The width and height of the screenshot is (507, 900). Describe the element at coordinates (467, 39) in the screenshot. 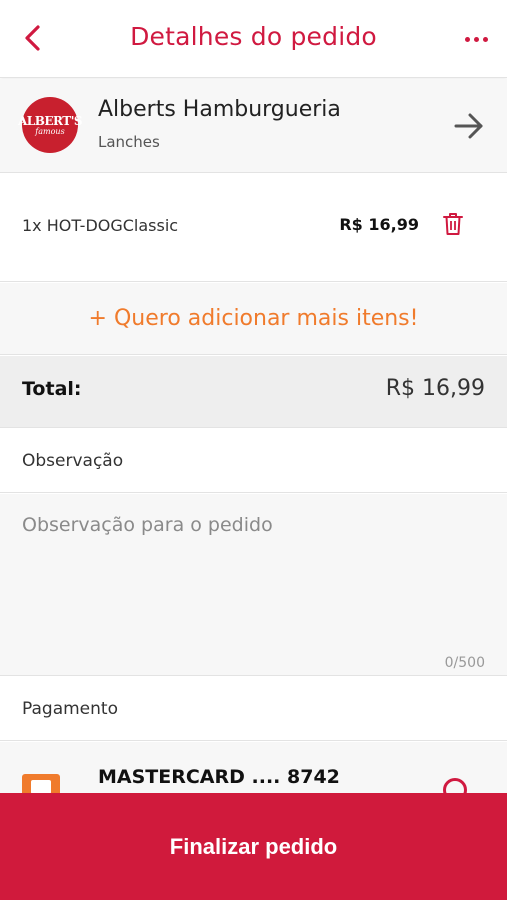

I see `more-horizontal-icon` at that location.